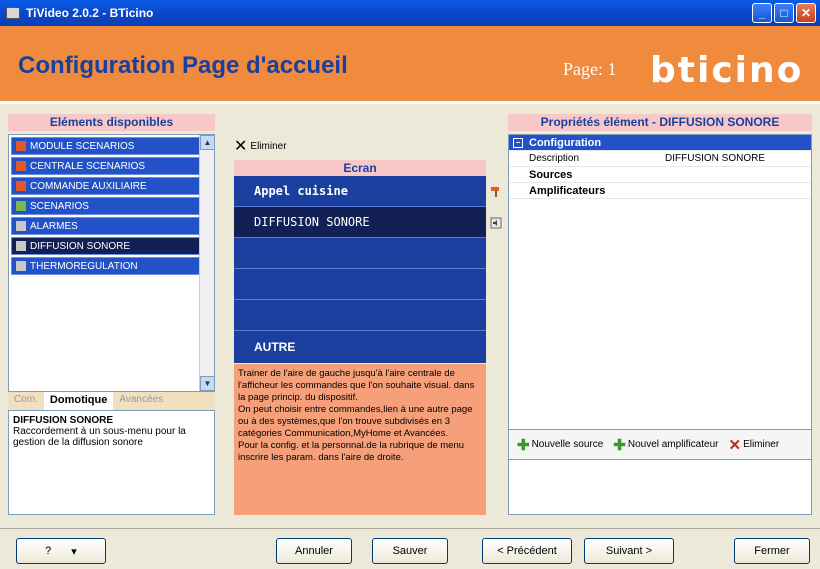 This screenshot has height=569, width=820. I want to click on close-button: ✕, so click(806, 13).